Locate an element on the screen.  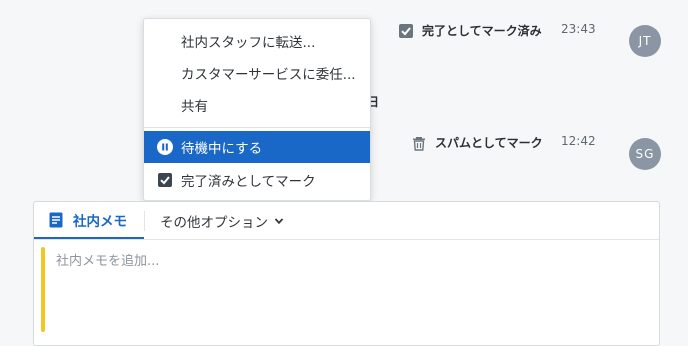
internal-note-indicator is located at coordinates (43, 289).